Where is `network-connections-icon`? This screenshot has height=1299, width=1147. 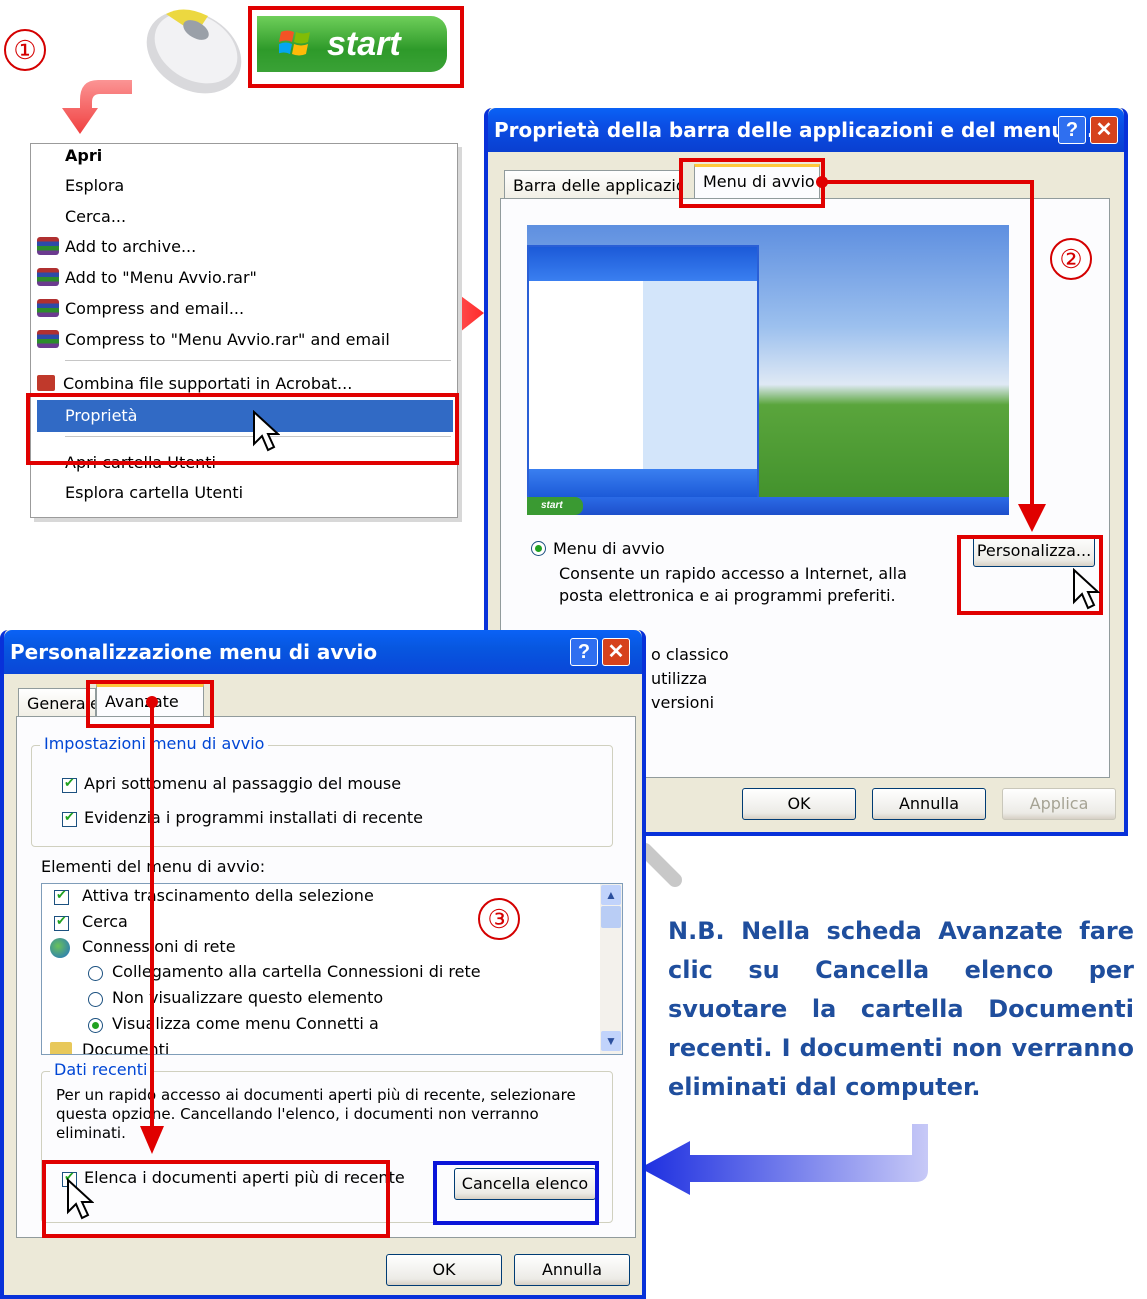
network-connections-icon is located at coordinates (60, 948).